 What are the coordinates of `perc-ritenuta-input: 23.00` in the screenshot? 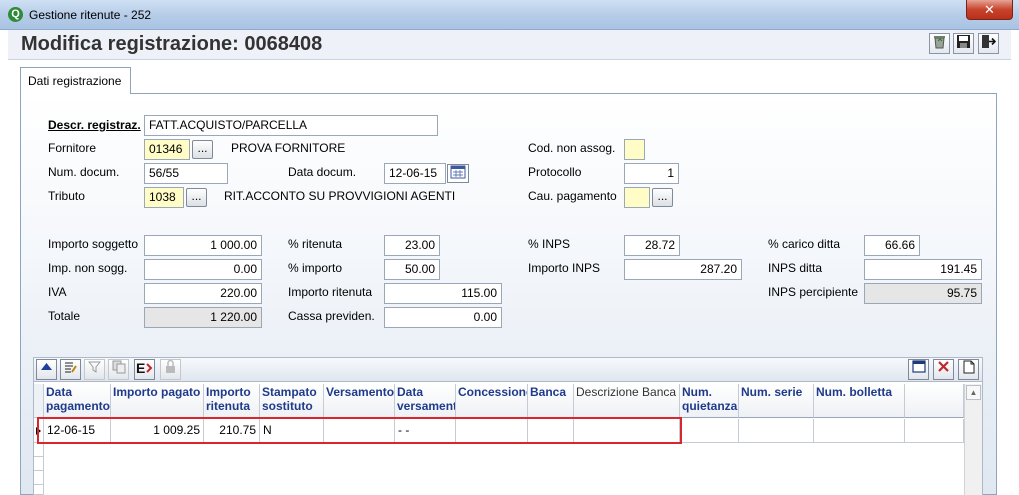 It's located at (412, 245).